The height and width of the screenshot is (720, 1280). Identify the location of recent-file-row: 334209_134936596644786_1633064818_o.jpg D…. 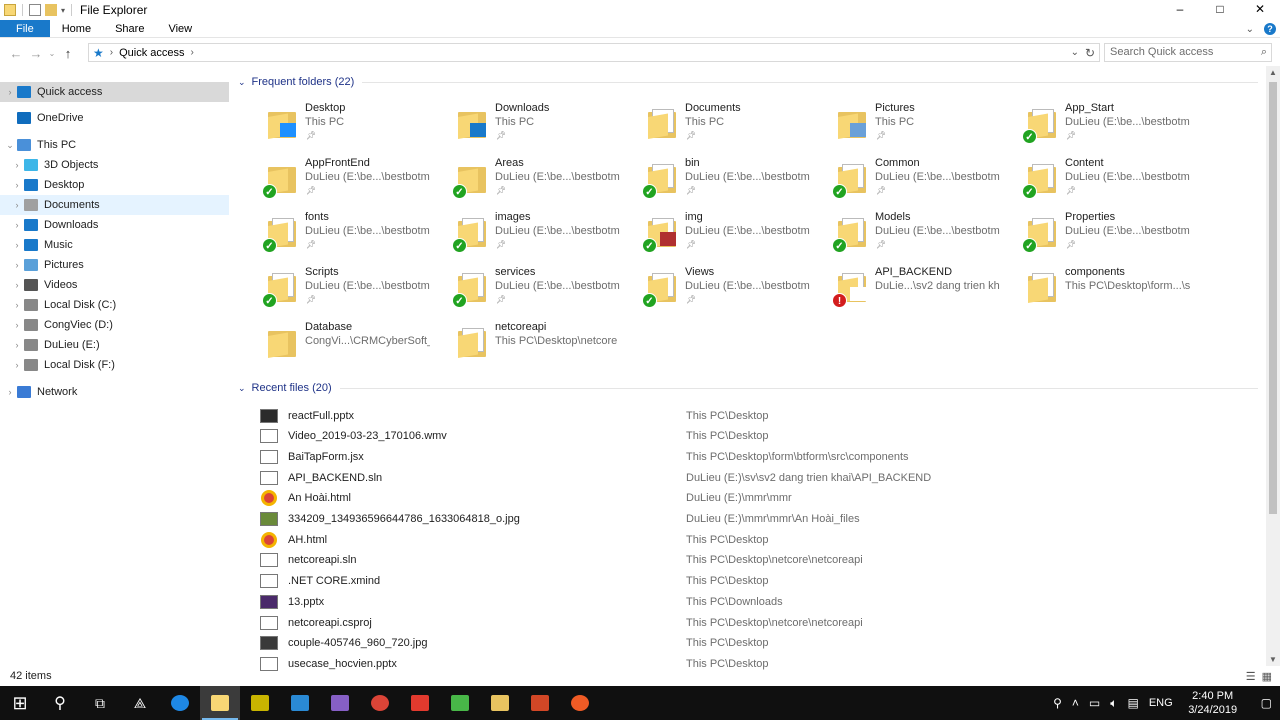
(760, 519).